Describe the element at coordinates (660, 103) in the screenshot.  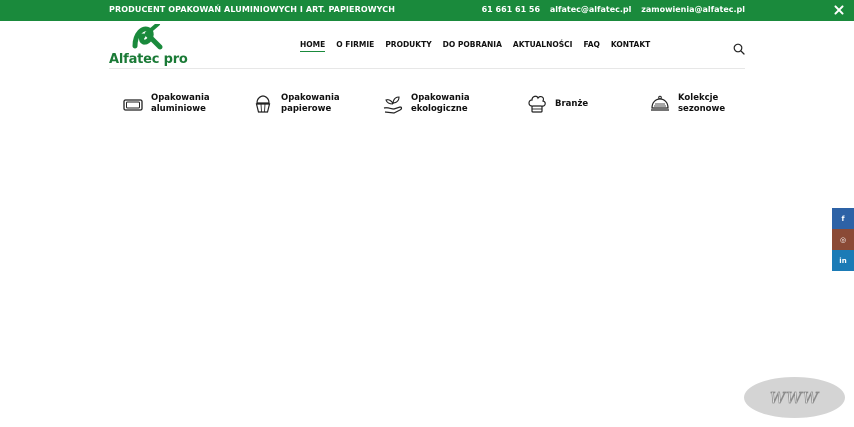
I see `cloche-icon` at that location.